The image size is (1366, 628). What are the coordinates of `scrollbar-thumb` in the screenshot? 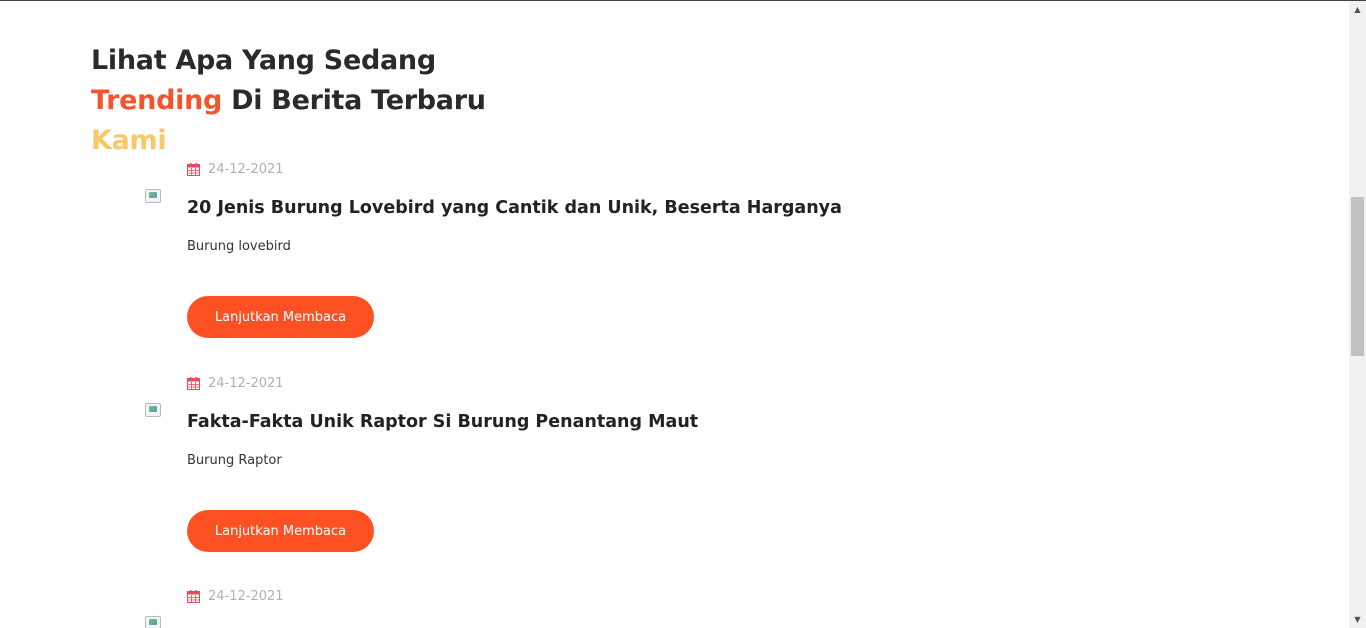 It's located at (1357, 276).